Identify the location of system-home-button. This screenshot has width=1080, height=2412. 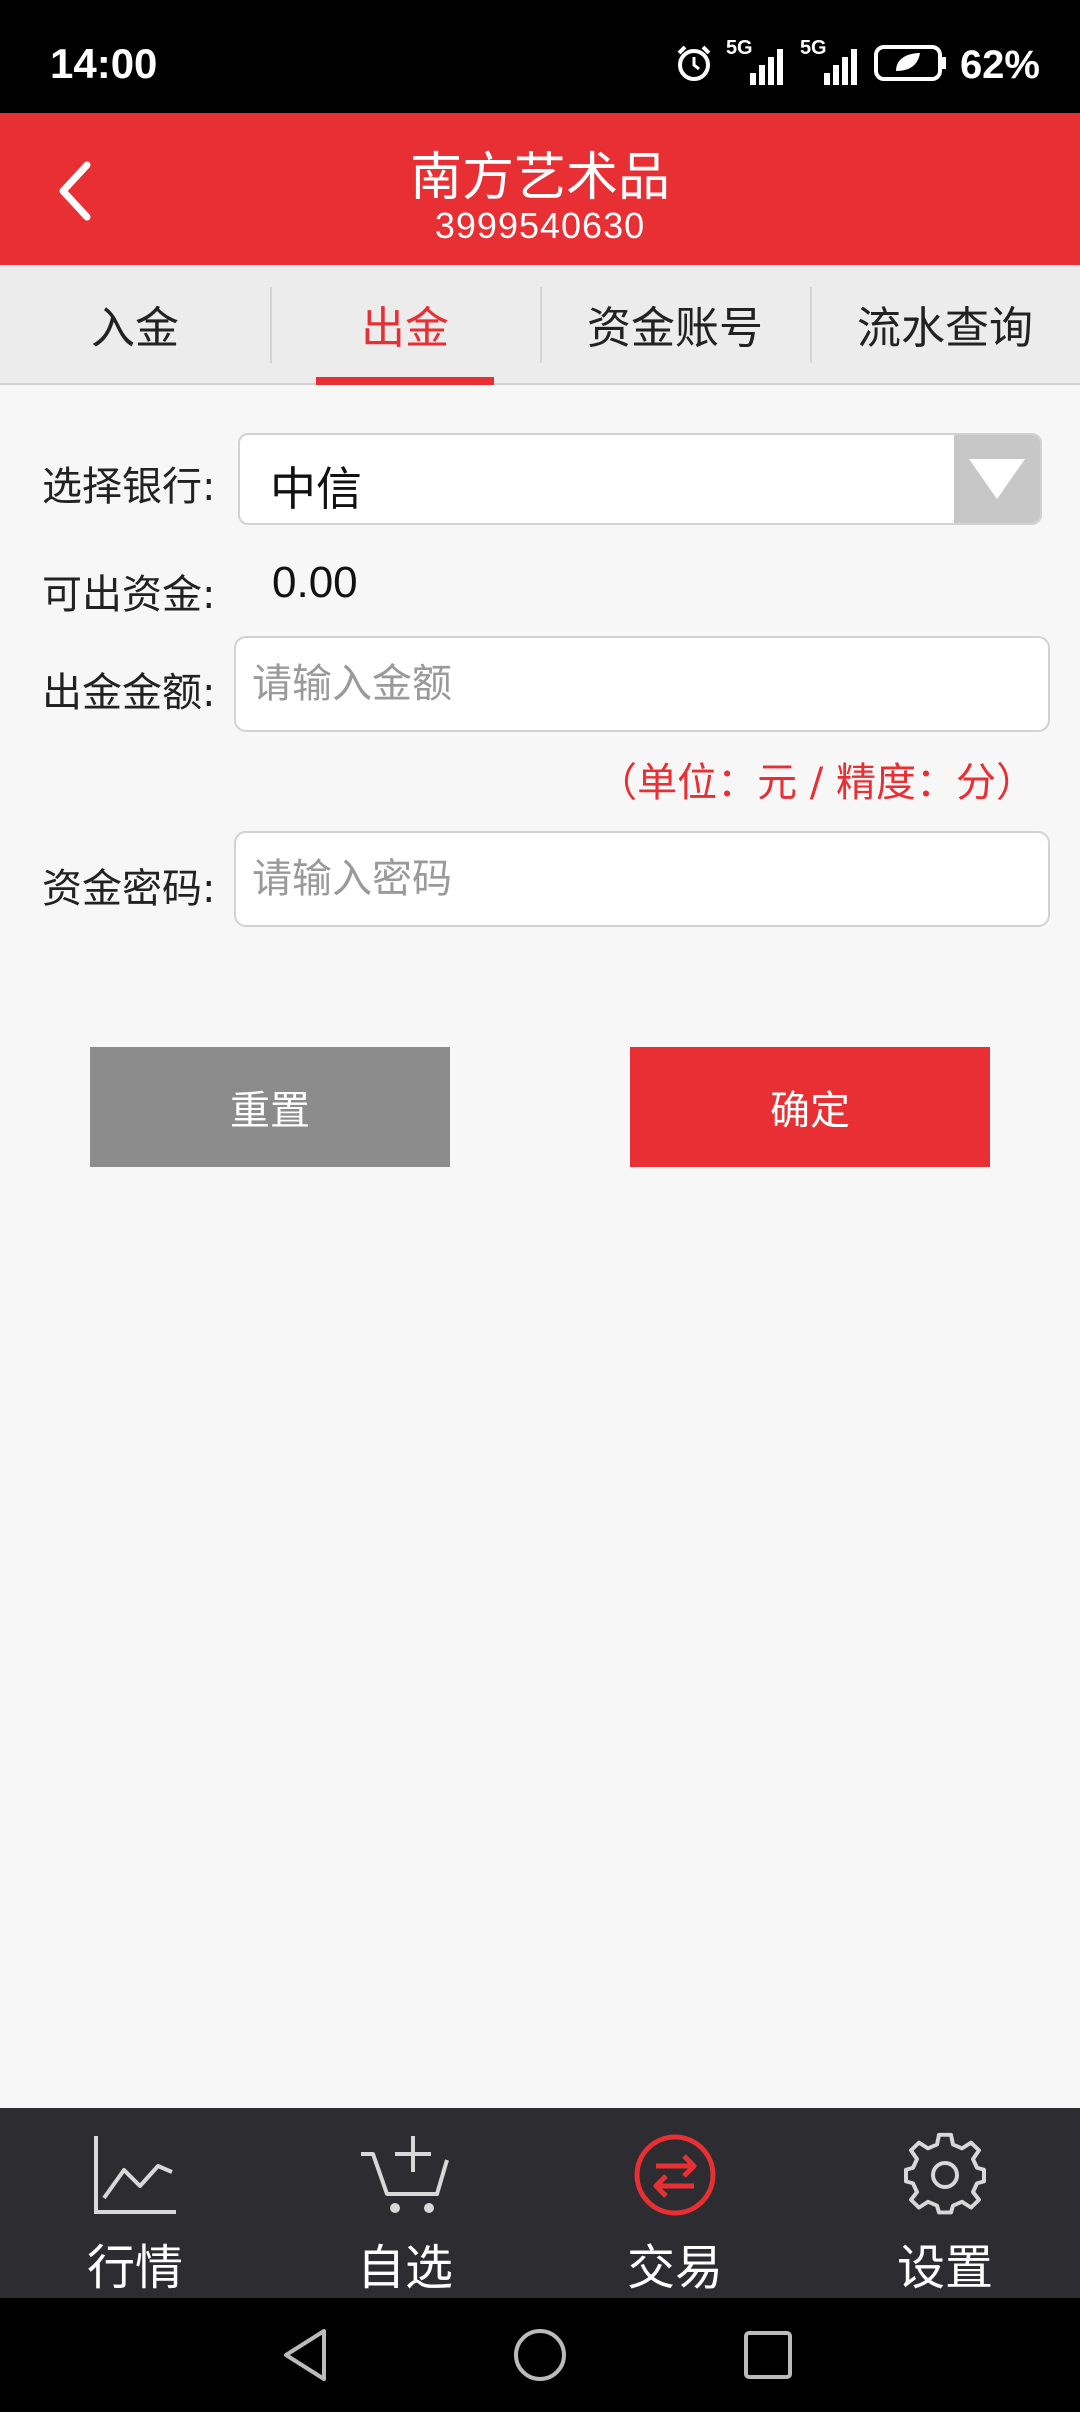
(540, 2355).